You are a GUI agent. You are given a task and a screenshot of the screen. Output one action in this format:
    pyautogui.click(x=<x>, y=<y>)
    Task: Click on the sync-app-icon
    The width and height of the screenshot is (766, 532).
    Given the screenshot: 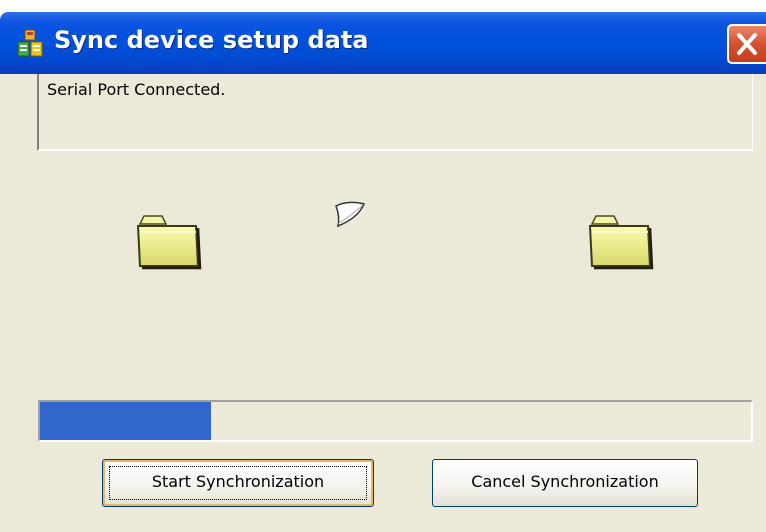 What is the action you would take?
    pyautogui.click(x=30, y=43)
    